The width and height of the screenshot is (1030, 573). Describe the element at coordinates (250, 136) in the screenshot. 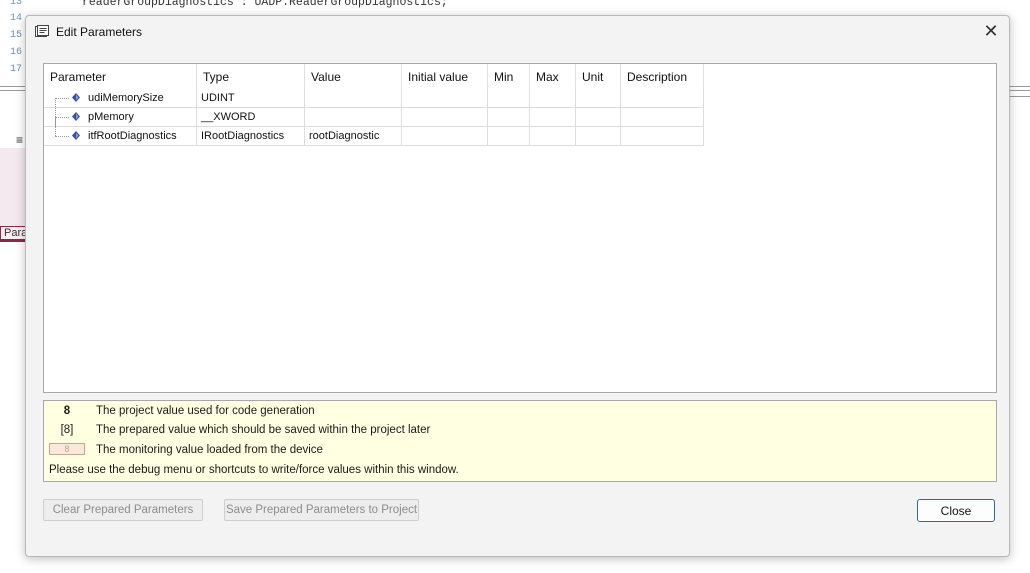

I see `type-cell: IRootDiagnostics` at that location.